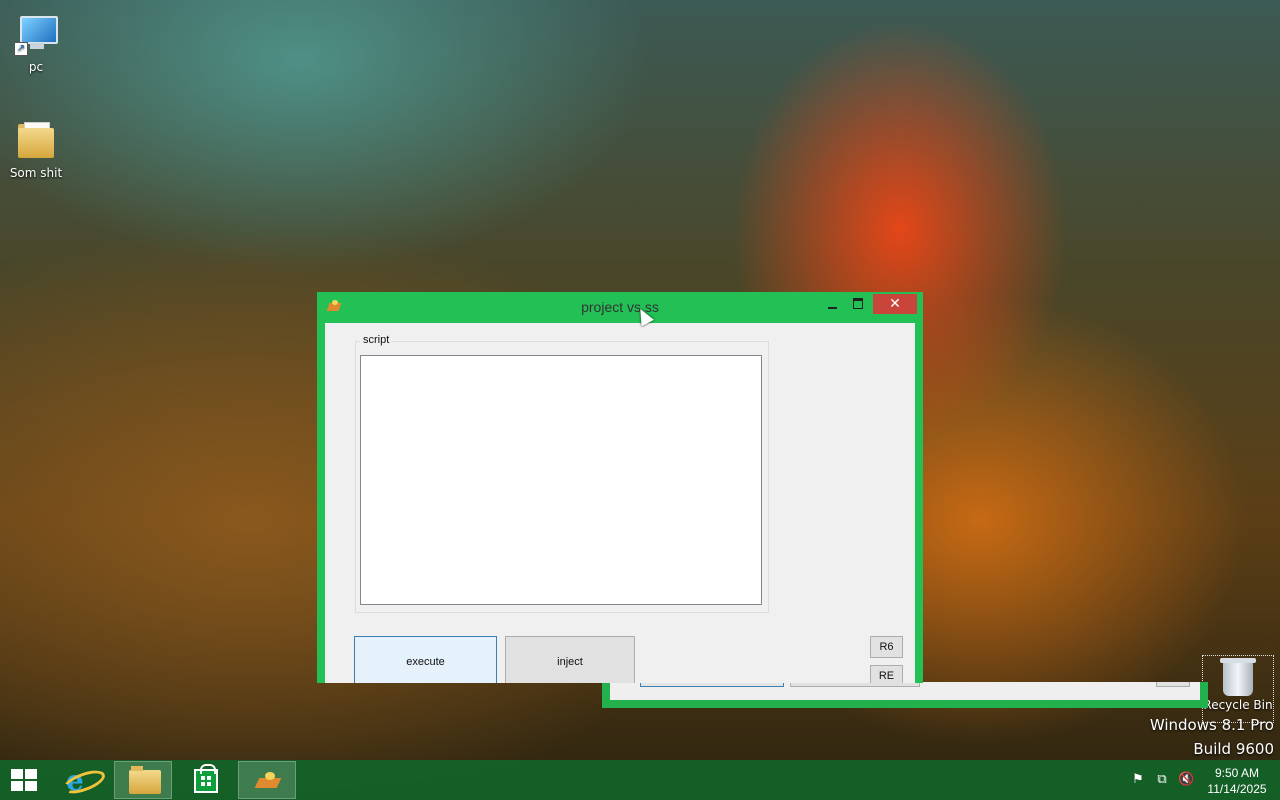  I want to click on windows-build-watermark: Build 9600, so click(1233, 749).